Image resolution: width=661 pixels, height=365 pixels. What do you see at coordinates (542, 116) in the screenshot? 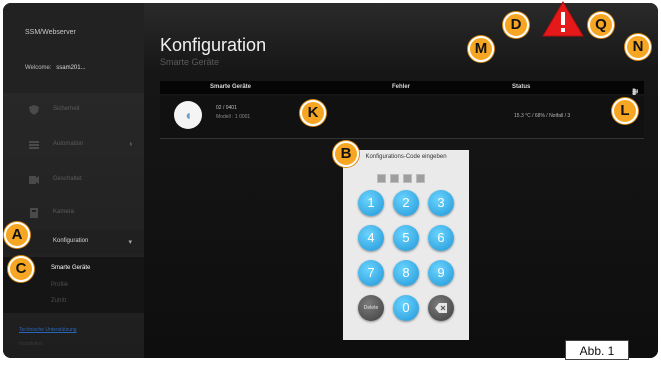
I see `device-status: 15.3 °C / 68% / Notfall / 3` at bounding box center [542, 116].